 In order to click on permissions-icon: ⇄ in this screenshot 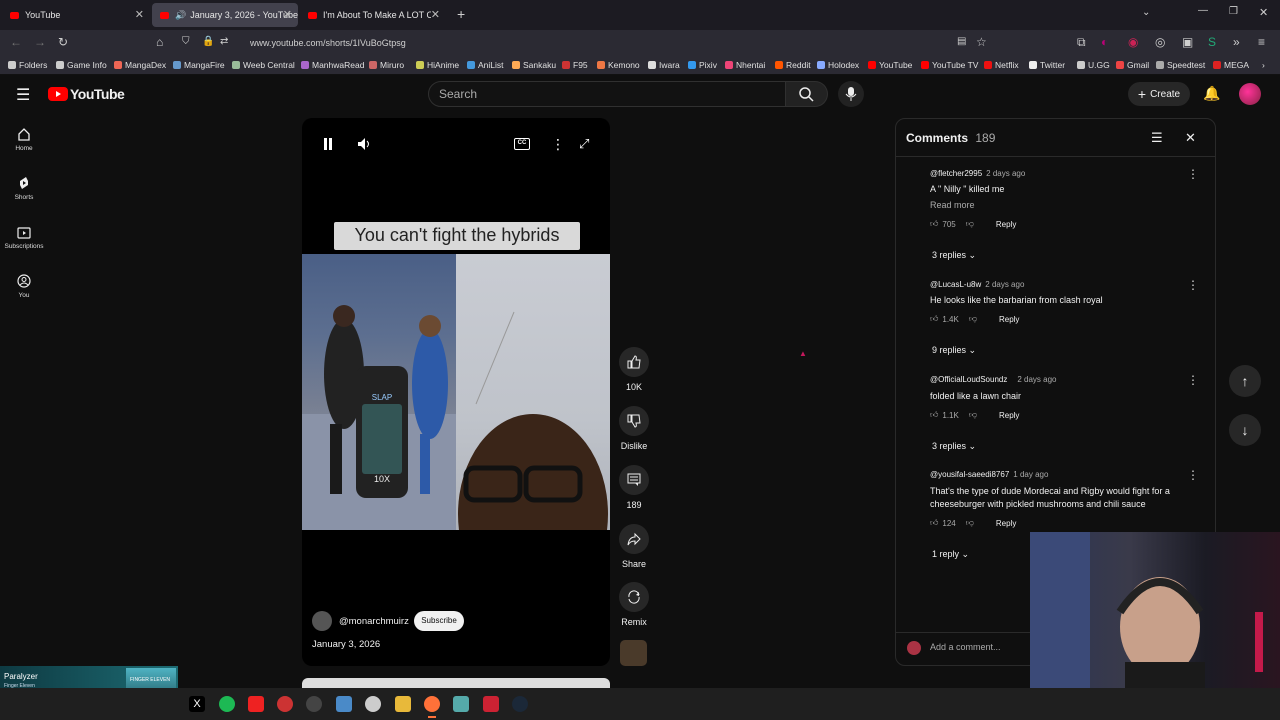, I will do `click(224, 41)`.